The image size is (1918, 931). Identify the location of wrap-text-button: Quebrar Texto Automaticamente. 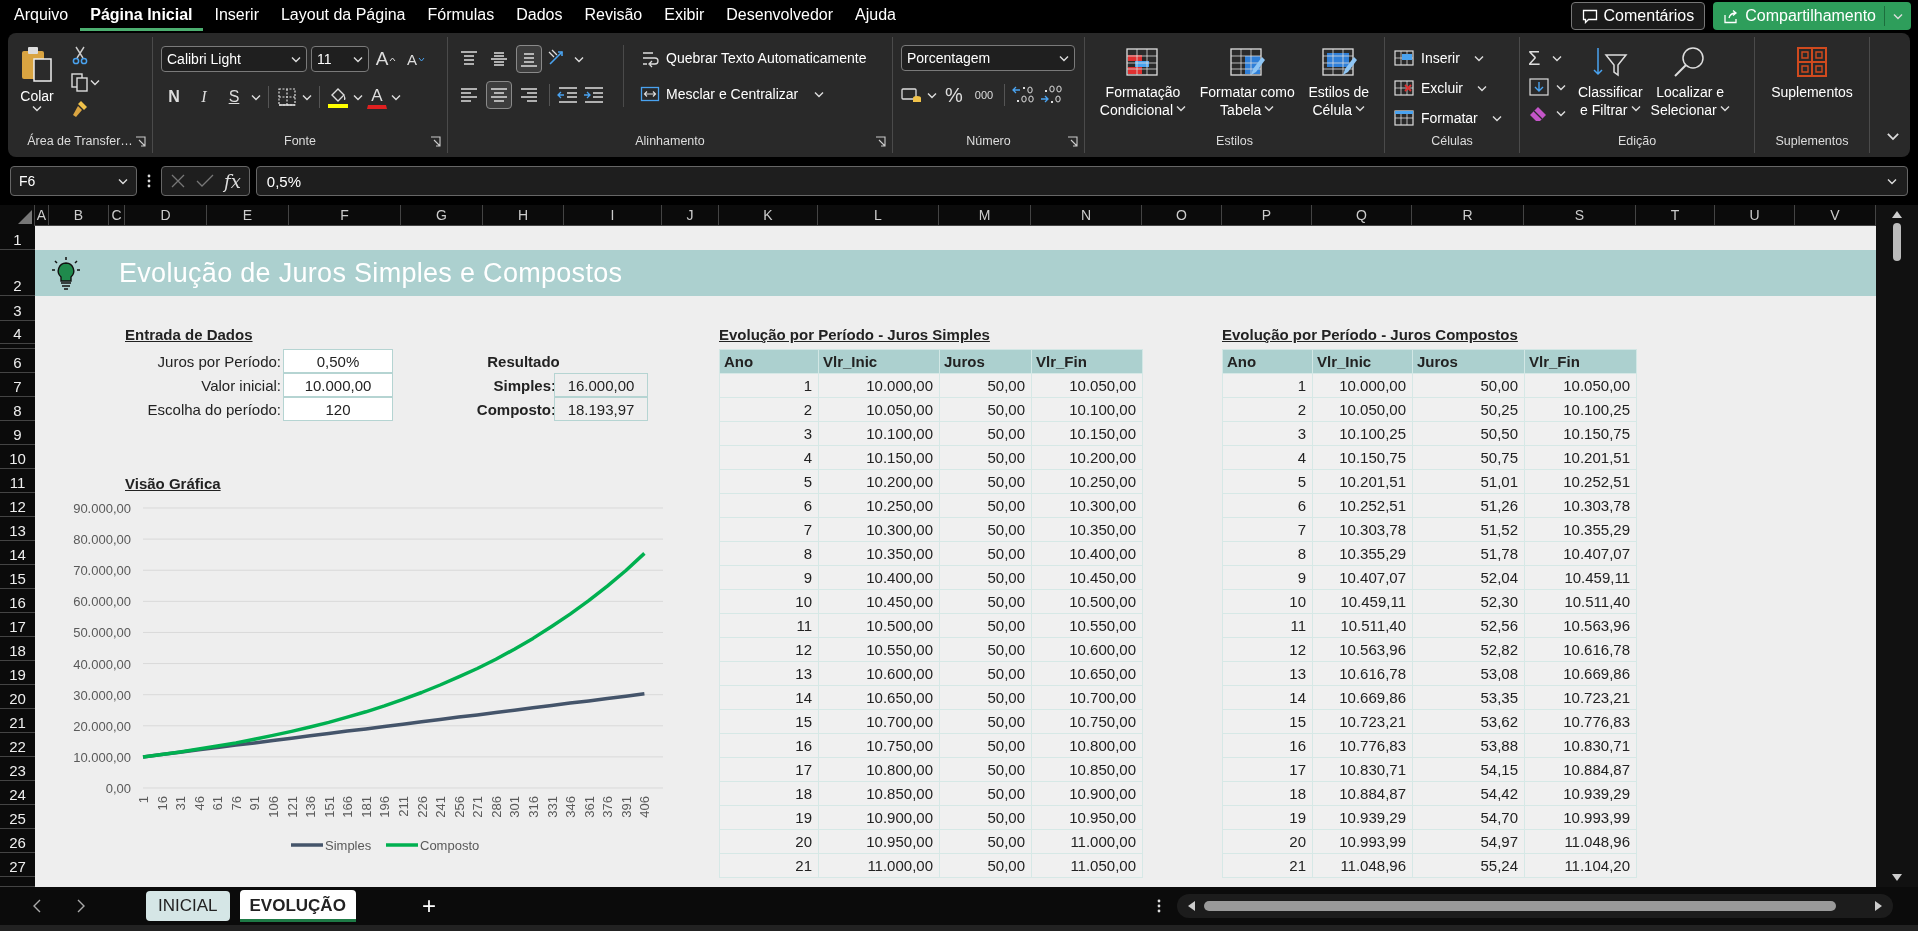
(753, 58).